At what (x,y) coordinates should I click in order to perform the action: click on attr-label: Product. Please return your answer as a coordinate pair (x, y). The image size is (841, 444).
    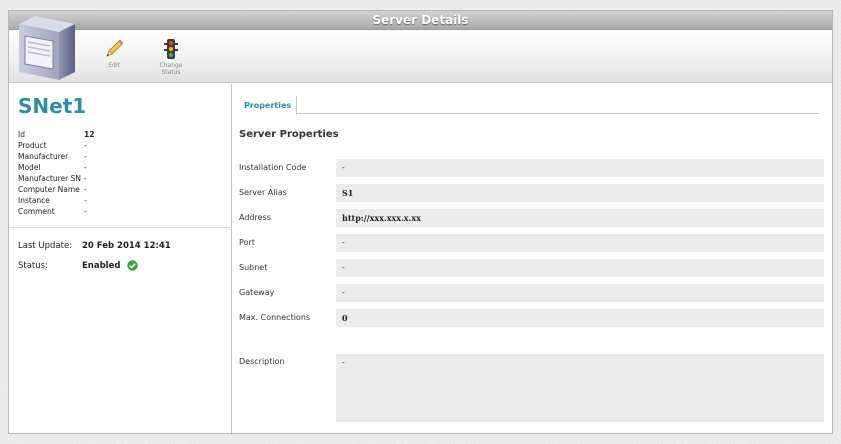
    Looking at the image, I should click on (32, 145).